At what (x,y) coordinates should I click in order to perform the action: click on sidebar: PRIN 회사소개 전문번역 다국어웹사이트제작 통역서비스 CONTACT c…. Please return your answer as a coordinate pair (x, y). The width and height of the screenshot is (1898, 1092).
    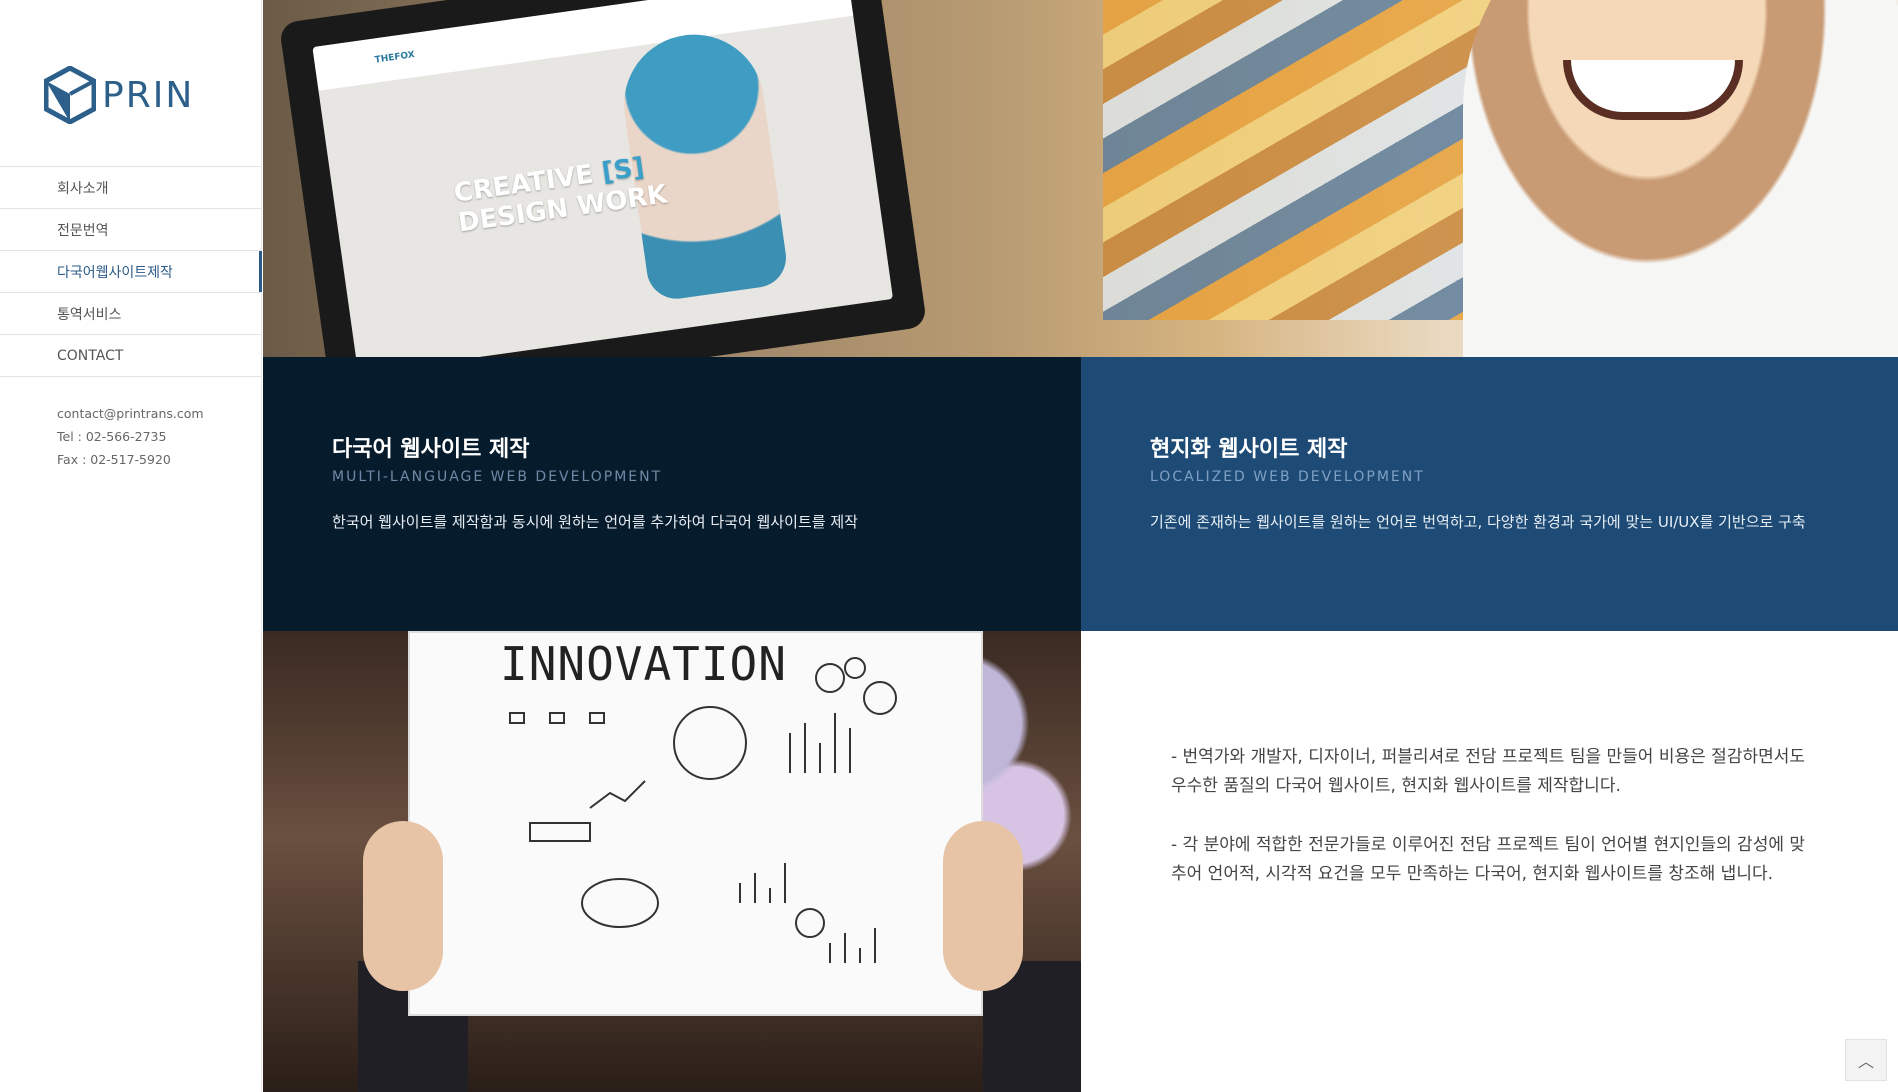
    Looking at the image, I should click on (131, 546).